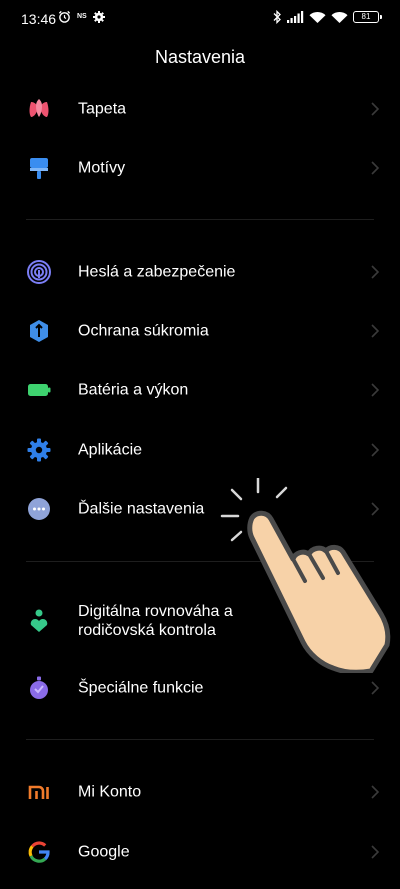  What do you see at coordinates (102, 168) in the screenshot?
I see `settings-item-label: Motívy` at bounding box center [102, 168].